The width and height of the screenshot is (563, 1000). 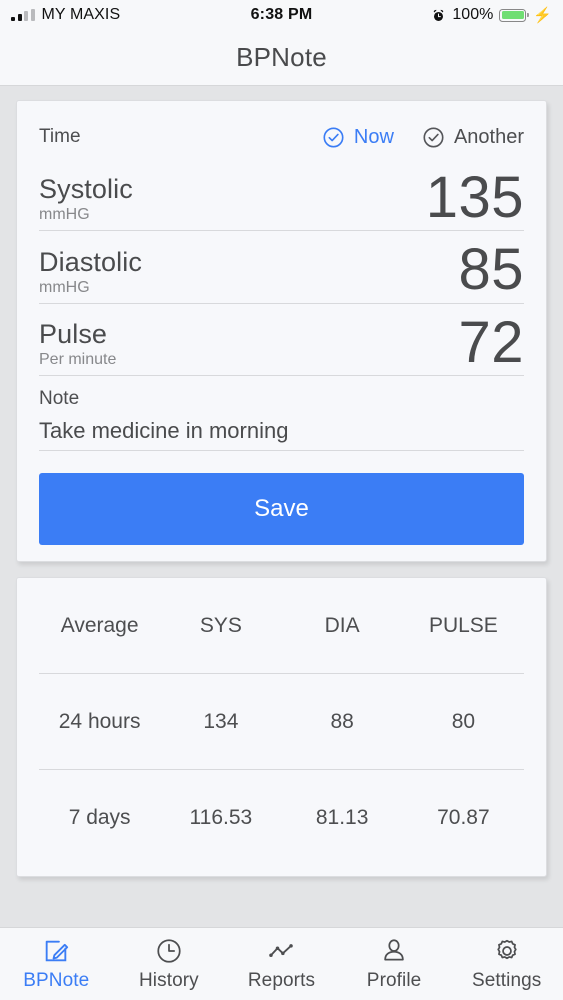 I want to click on tab-history: History, so click(x=169, y=964).